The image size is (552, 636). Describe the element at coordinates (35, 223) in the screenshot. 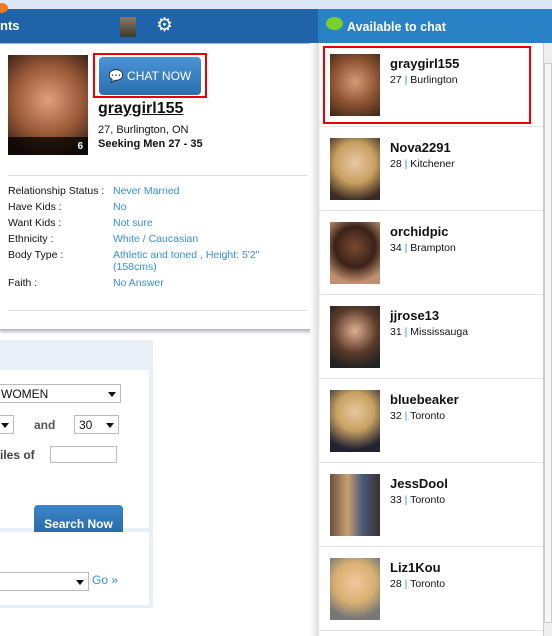

I see `attr-label: Want Kids :` at that location.